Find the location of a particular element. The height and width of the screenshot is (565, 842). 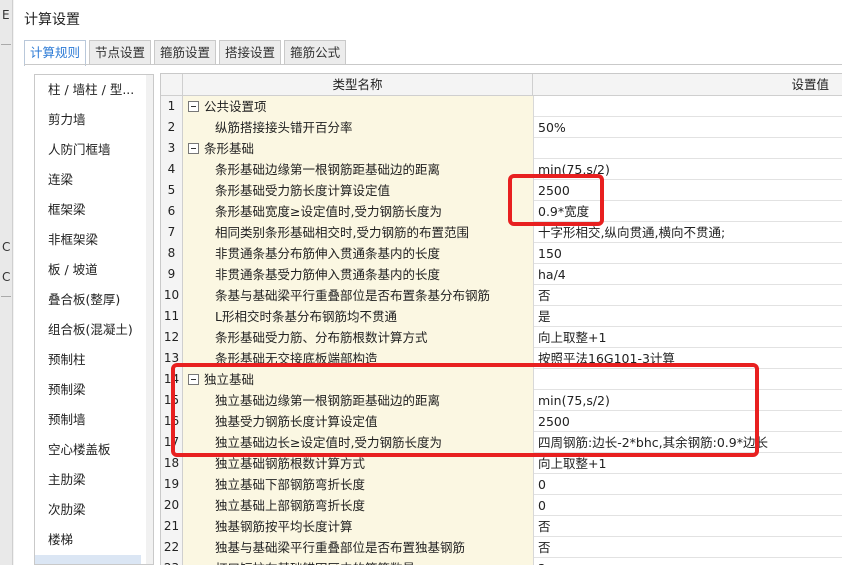

table-row: 8 非贯通条基分布筋伸入贯通条基内的长度 150 is located at coordinates (501, 253).